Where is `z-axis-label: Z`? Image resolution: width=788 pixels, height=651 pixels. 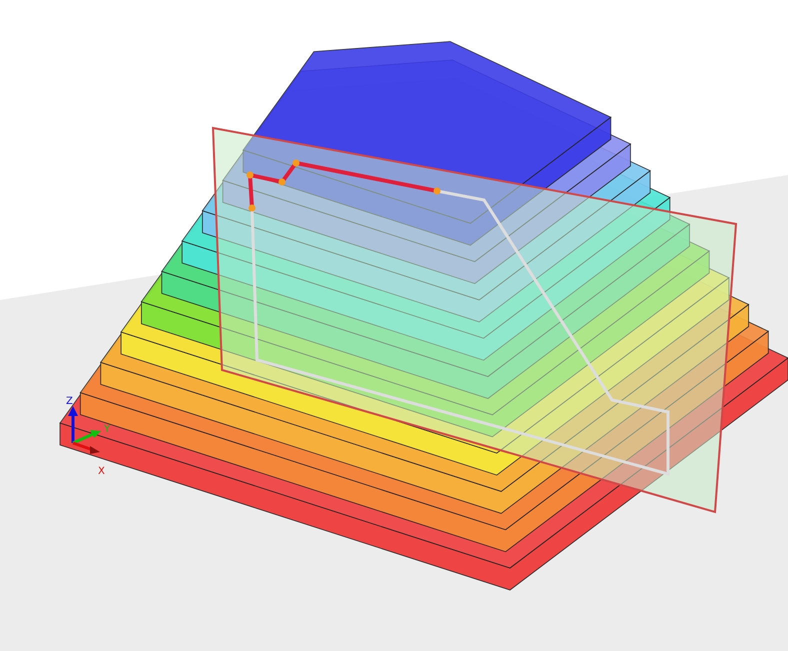 z-axis-label: Z is located at coordinates (69, 401).